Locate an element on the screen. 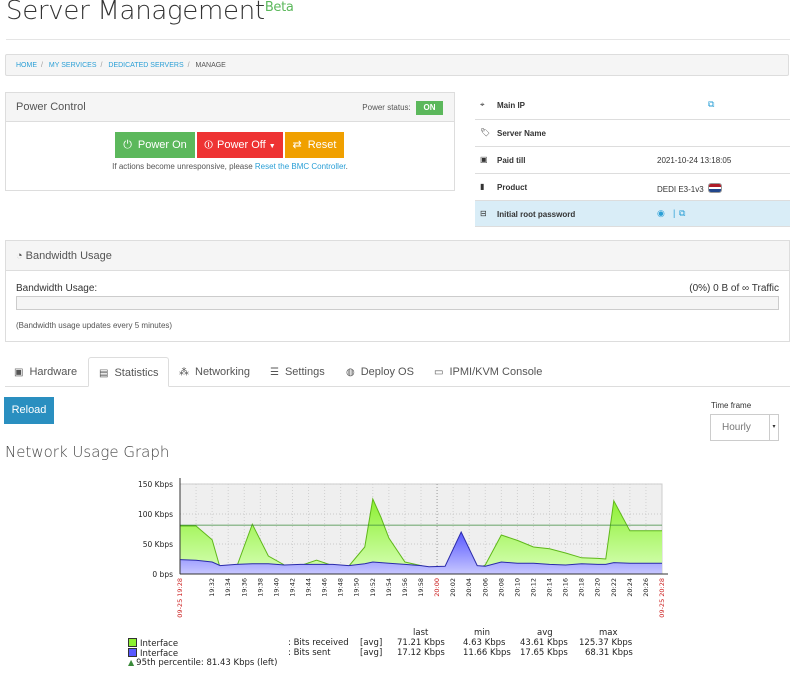 This screenshot has width=800, height=693. tab-ipmi-kvm-console: ▭ IPMI/KVM Console is located at coordinates (488, 372).